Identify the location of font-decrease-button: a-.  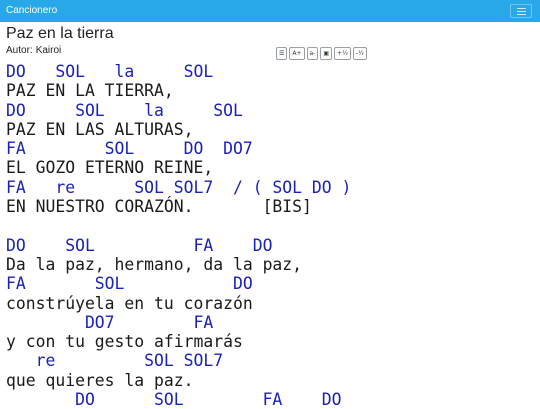
(312, 53).